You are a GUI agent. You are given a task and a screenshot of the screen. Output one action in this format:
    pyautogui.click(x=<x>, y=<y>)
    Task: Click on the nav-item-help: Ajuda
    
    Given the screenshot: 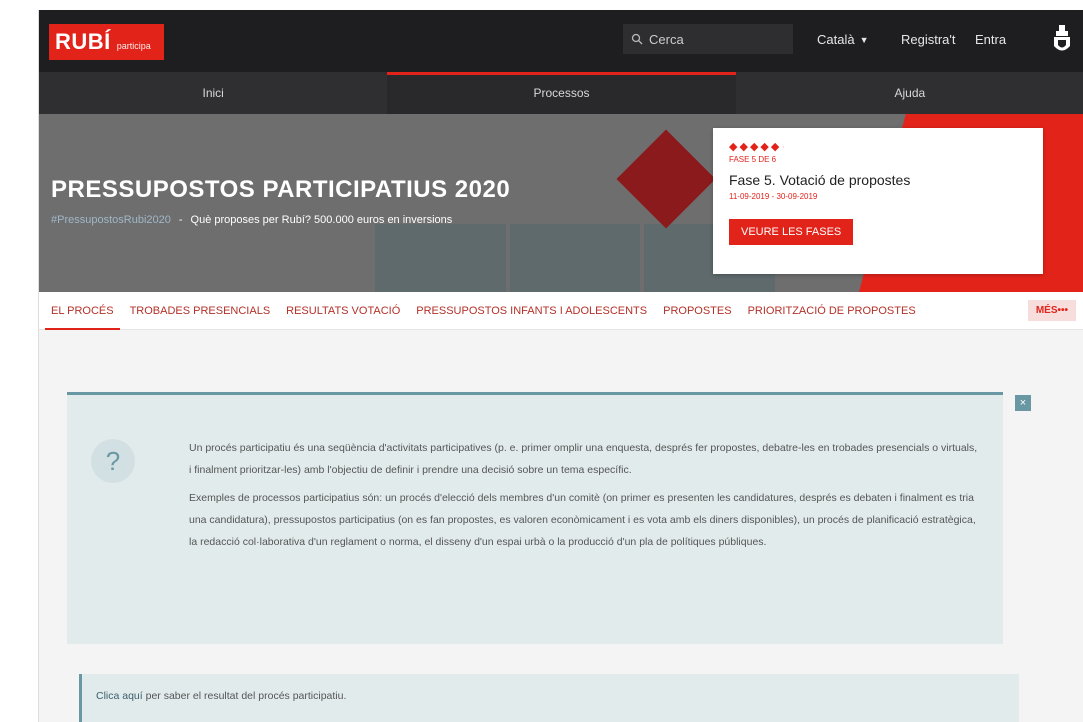 What is the action you would take?
    pyautogui.click(x=909, y=93)
    